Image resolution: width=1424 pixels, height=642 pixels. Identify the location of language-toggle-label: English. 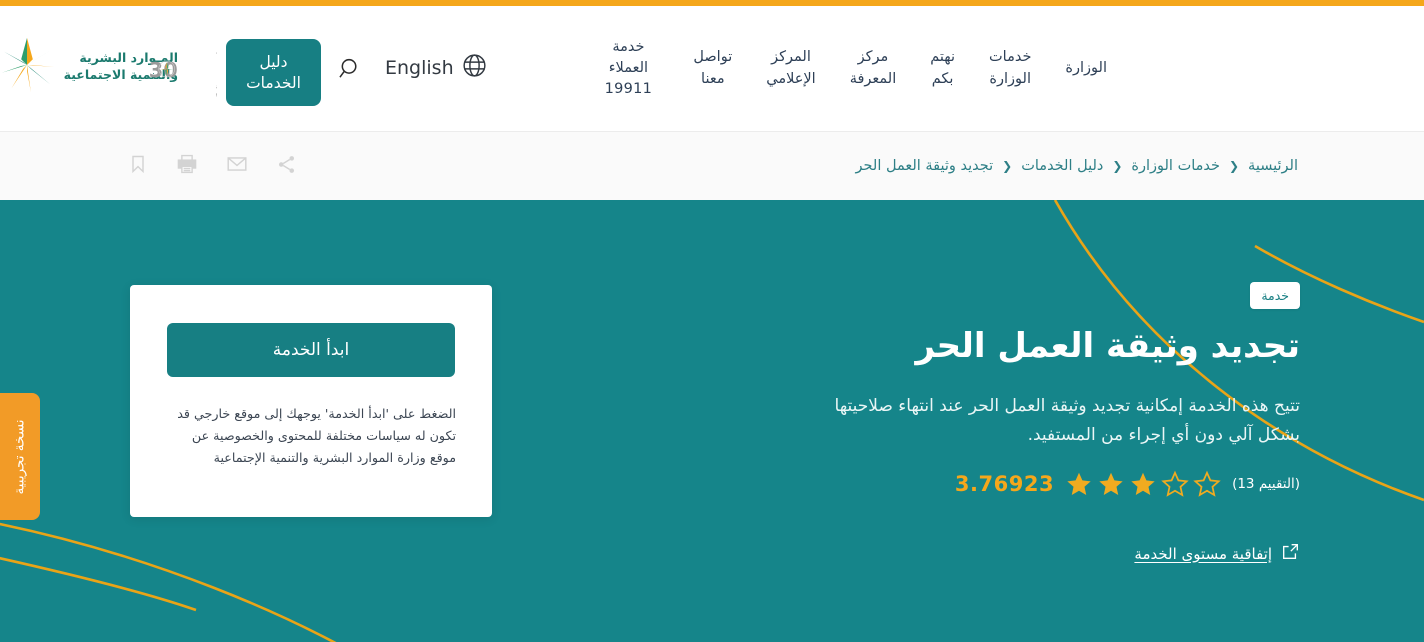
(419, 67).